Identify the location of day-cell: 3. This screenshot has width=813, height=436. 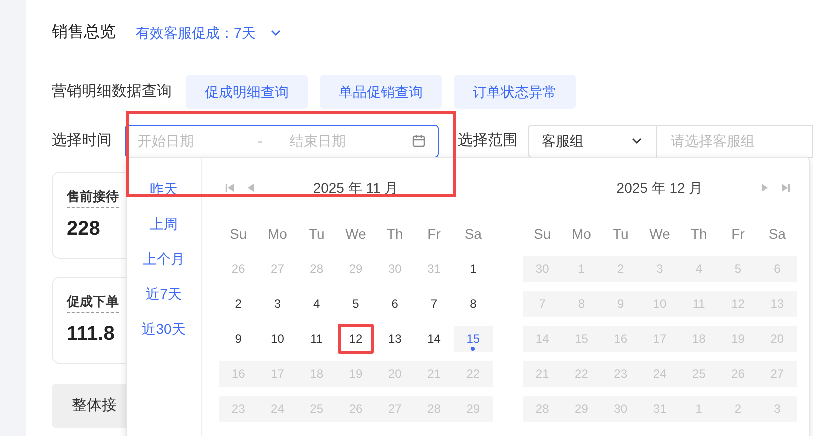
(278, 304).